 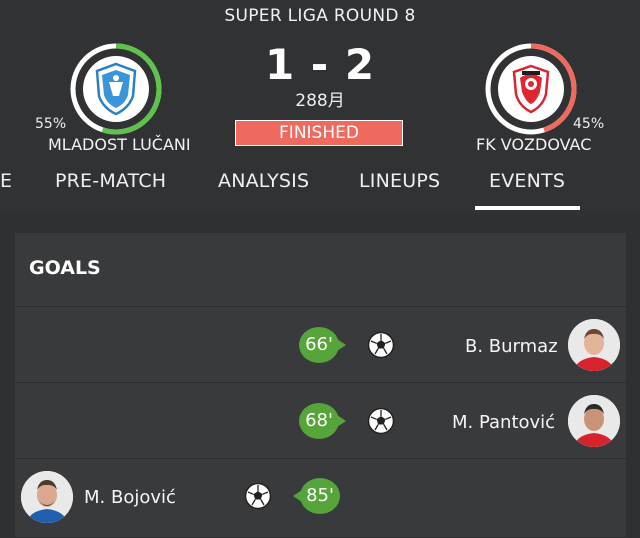 What do you see at coordinates (503, 422) in the screenshot?
I see `goal-scorer-name: M. Pantović` at bounding box center [503, 422].